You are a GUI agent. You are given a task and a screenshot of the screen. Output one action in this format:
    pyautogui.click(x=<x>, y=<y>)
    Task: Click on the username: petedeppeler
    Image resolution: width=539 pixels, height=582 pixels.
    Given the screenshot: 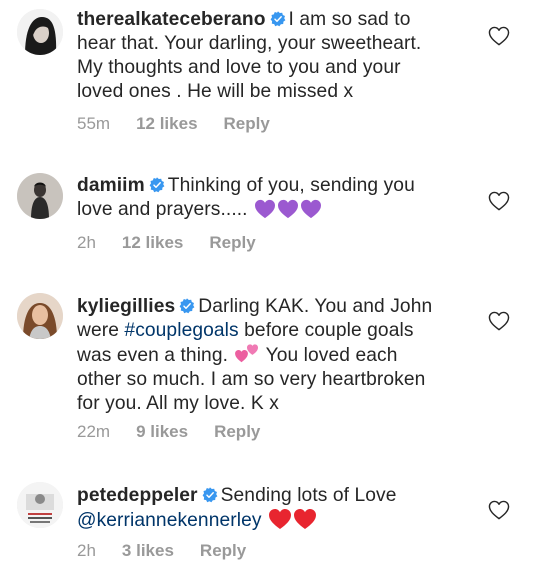 What is the action you would take?
    pyautogui.click(x=137, y=495)
    